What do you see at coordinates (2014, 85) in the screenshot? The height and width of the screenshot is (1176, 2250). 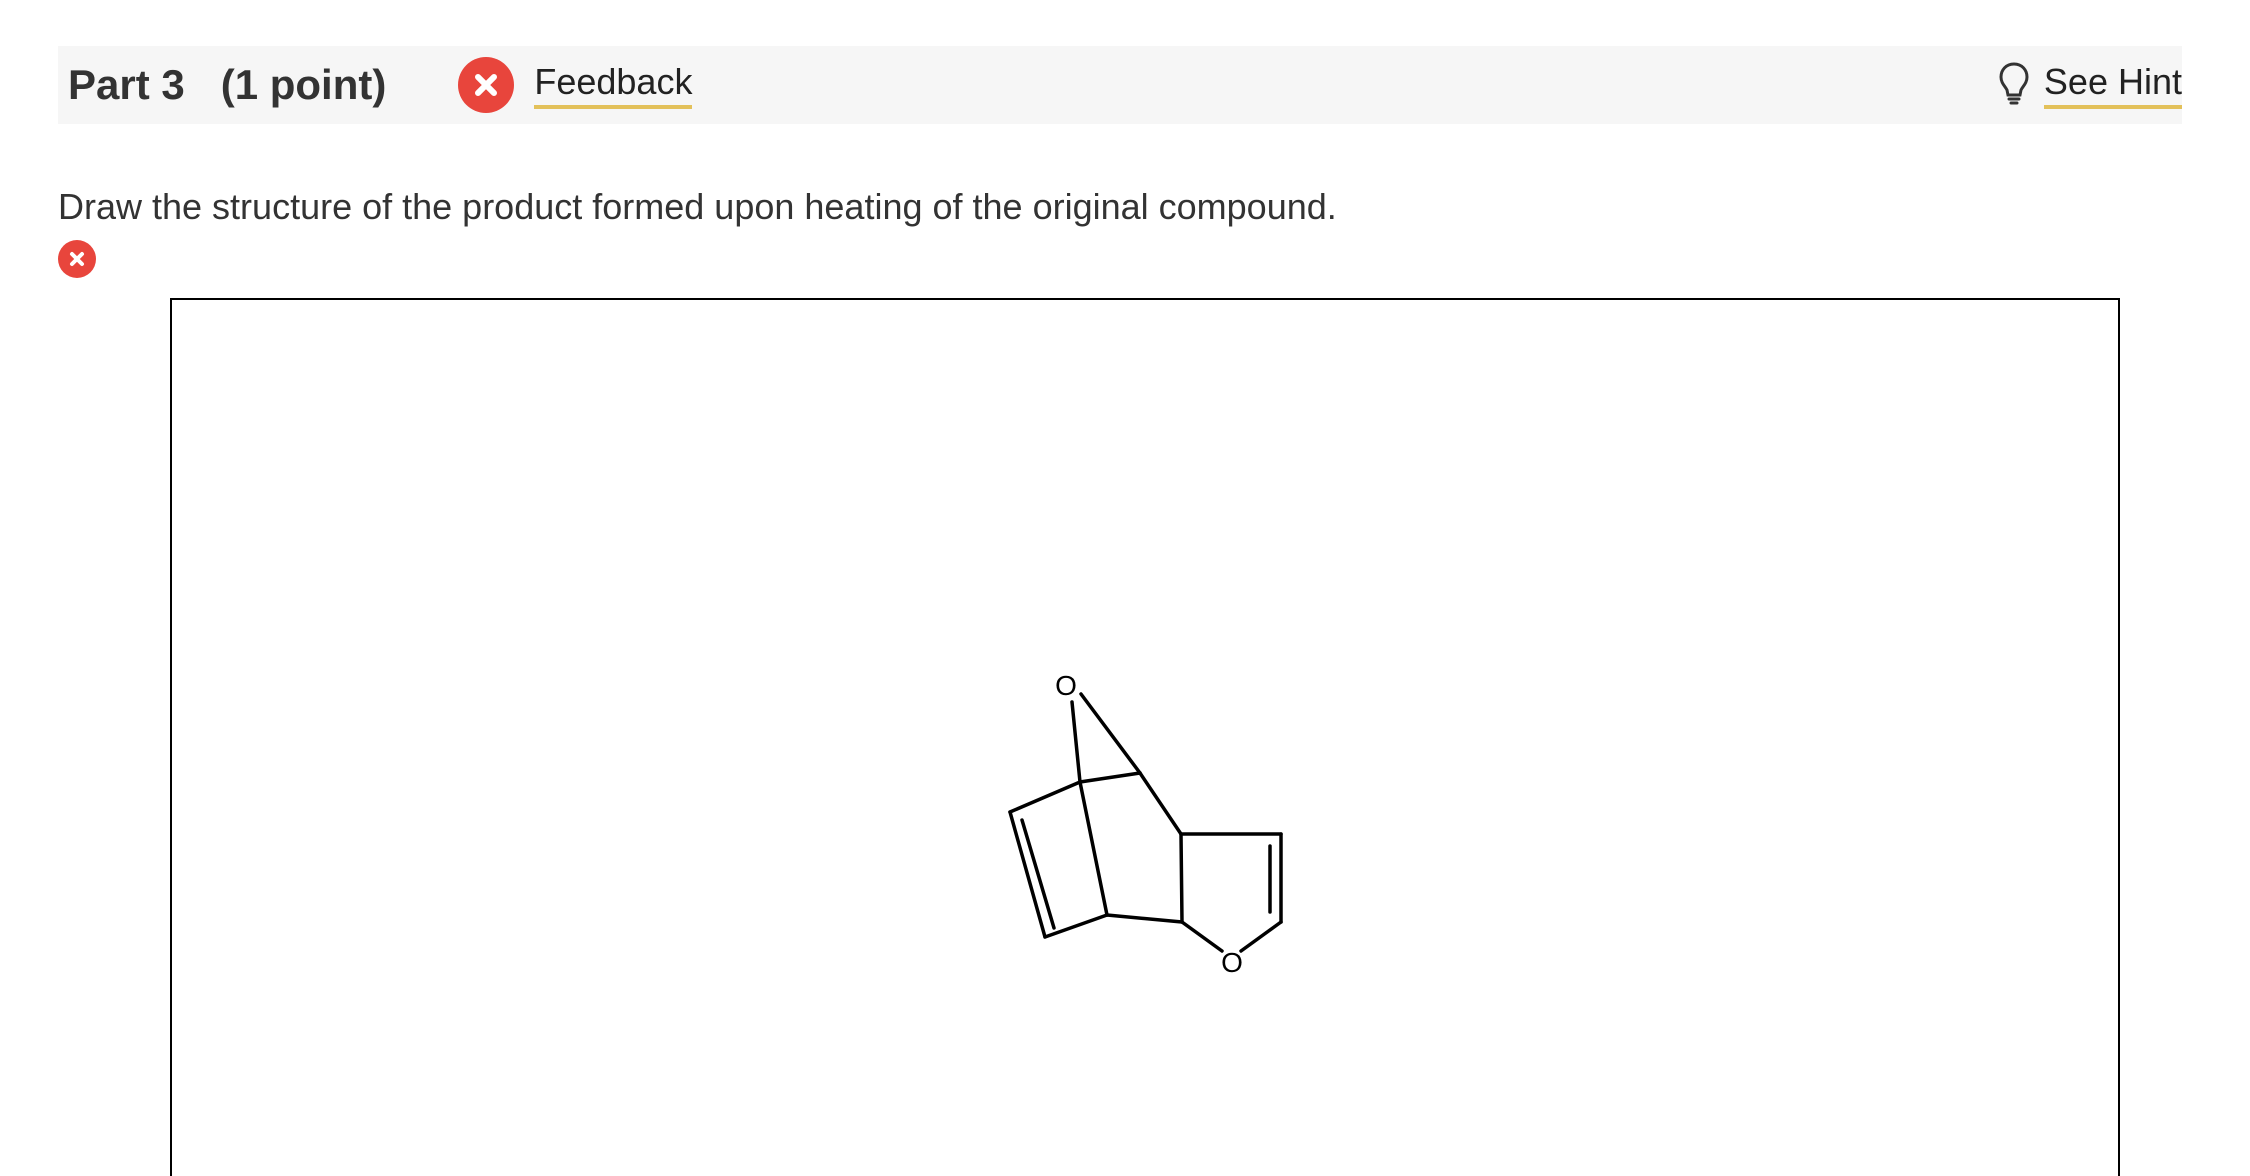 I see `lightbulb-icon` at bounding box center [2014, 85].